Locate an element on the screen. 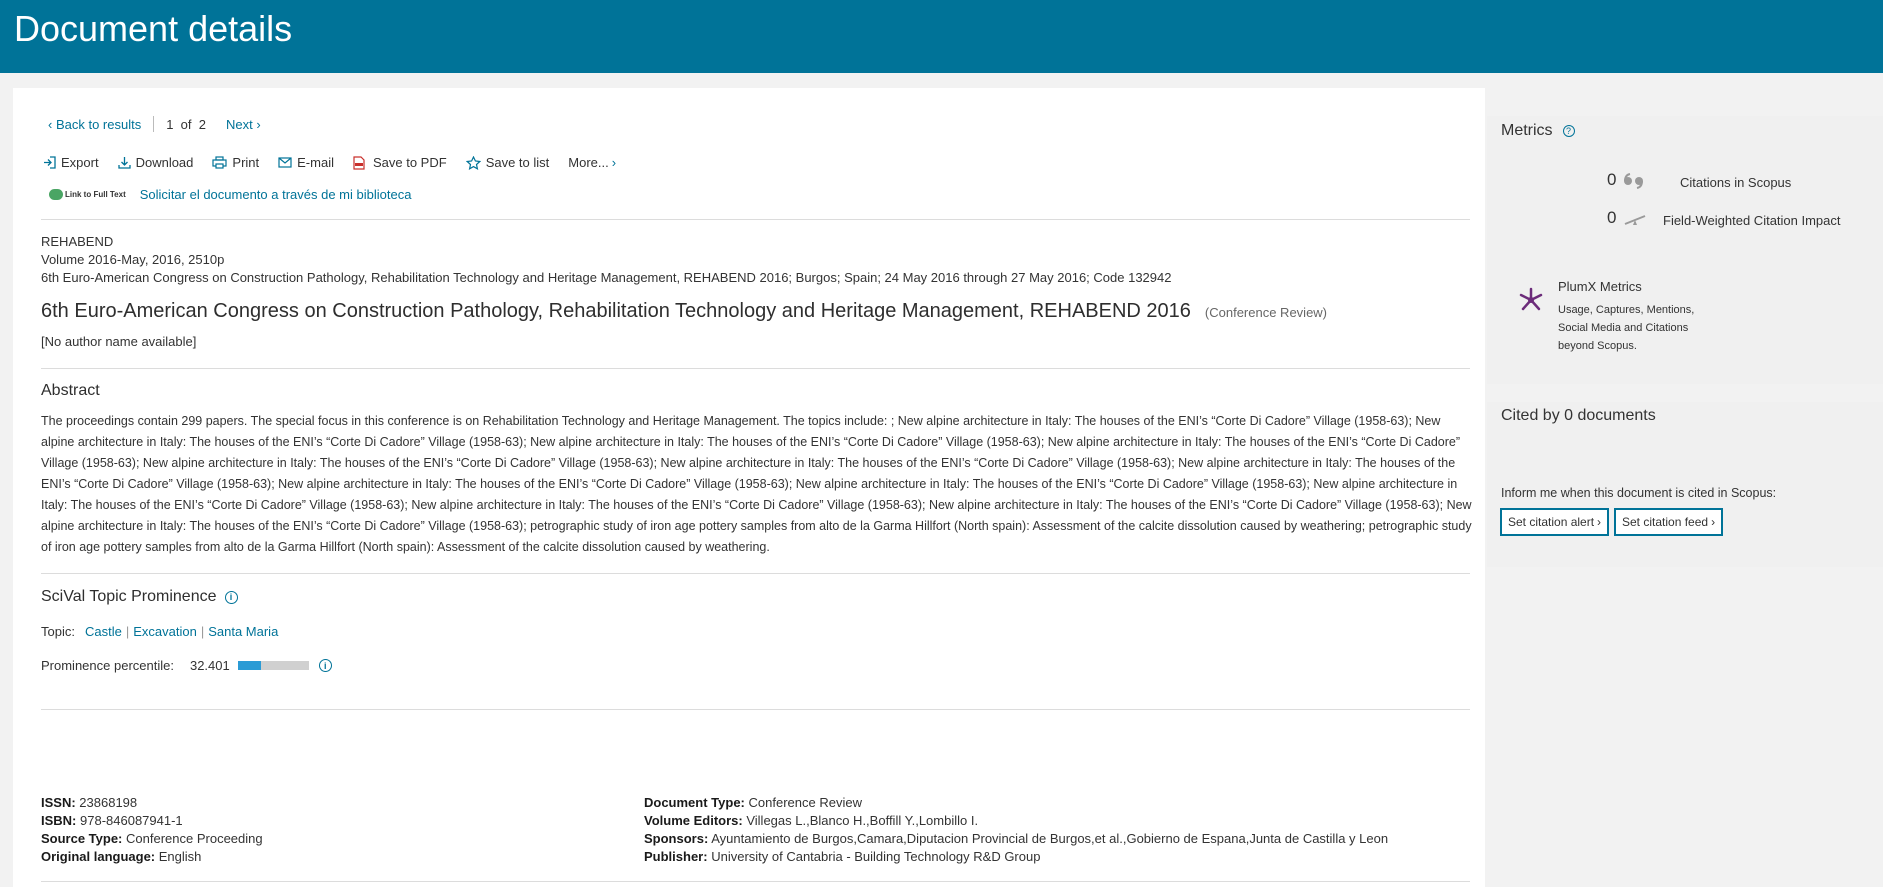  prominence-row: Prominence percentile: 32.401 i is located at coordinates (186, 665).